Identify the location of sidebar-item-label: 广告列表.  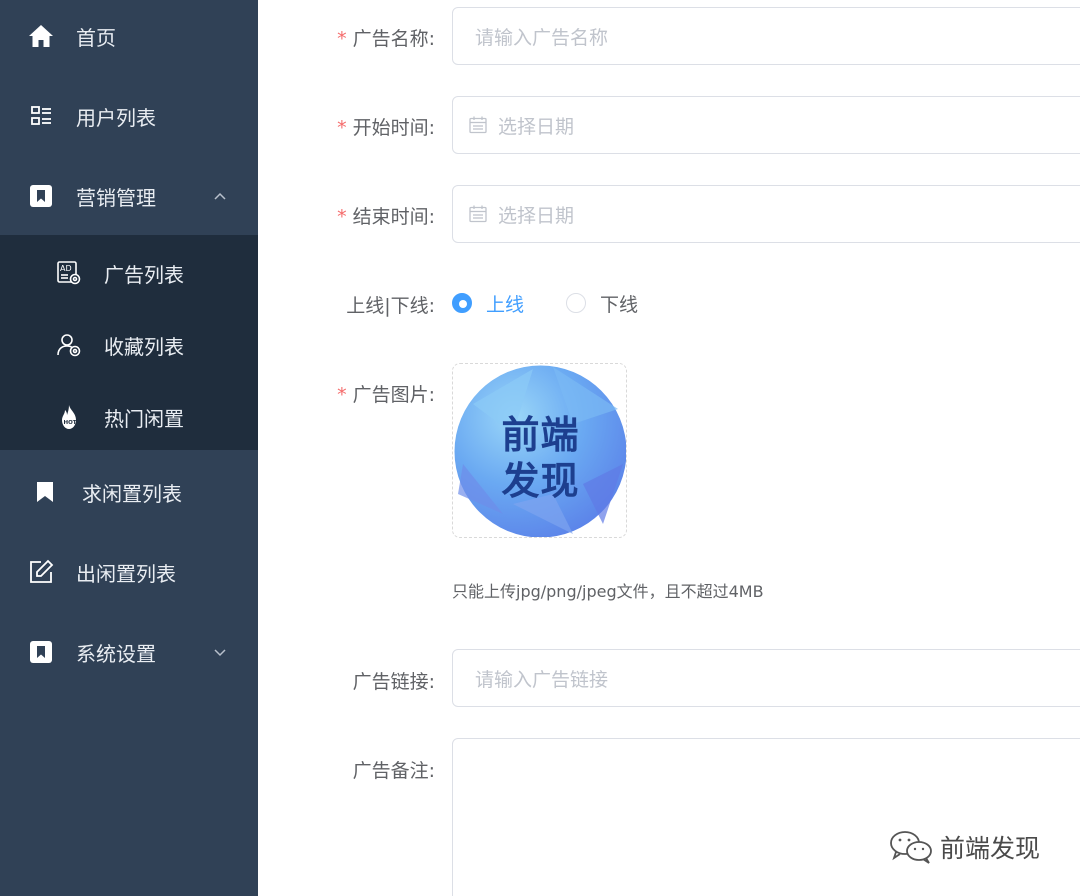
(144, 274).